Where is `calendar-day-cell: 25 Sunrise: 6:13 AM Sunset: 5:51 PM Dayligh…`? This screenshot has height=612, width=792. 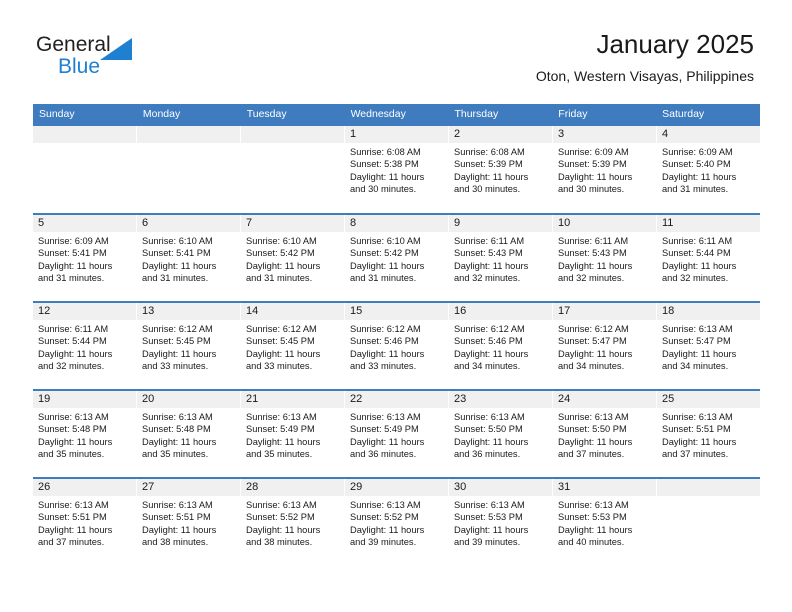 calendar-day-cell: 25 Sunrise: 6:13 AM Sunset: 5:51 PM Dayligh… is located at coordinates (708, 434).